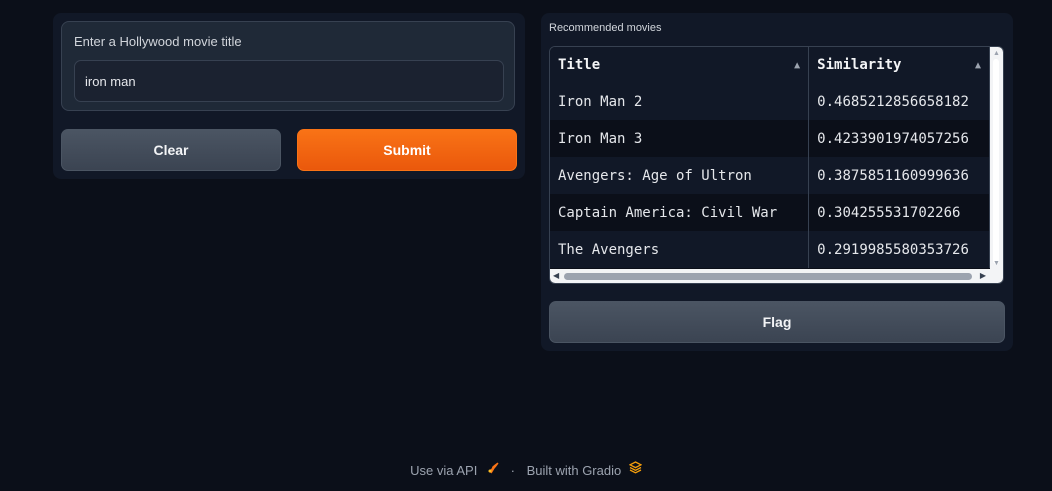 The width and height of the screenshot is (1052, 491). I want to click on column-header-label: Similarity, so click(859, 65).